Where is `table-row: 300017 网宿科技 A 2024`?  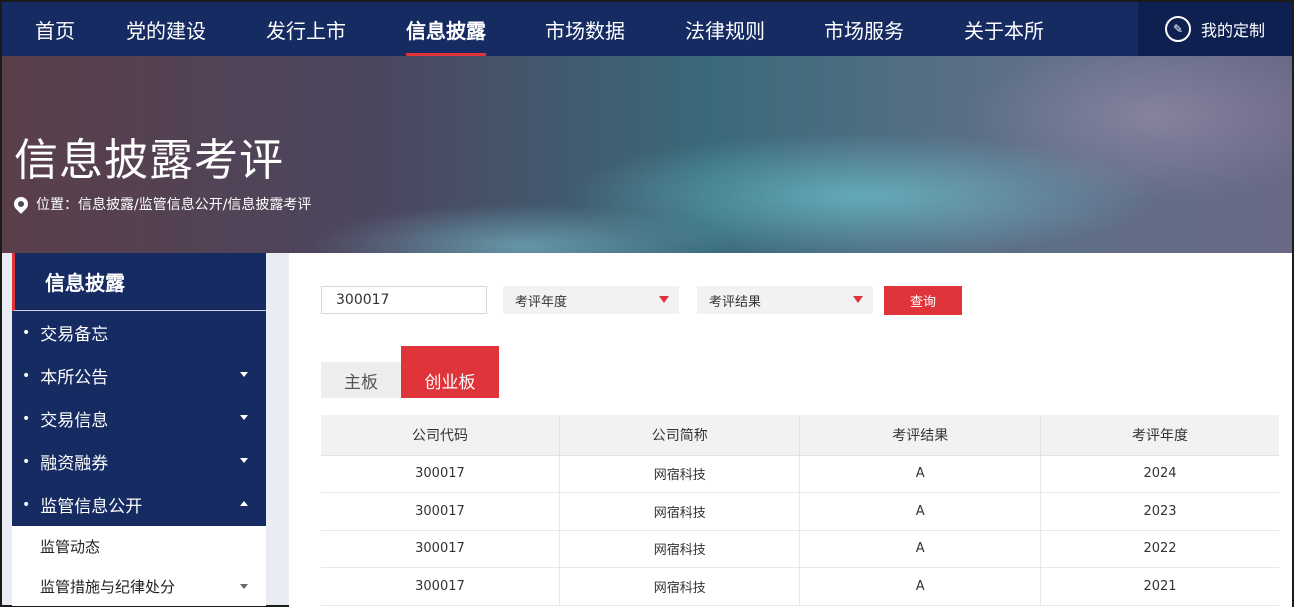
table-row: 300017 网宿科技 A 2024 is located at coordinates (800, 474).